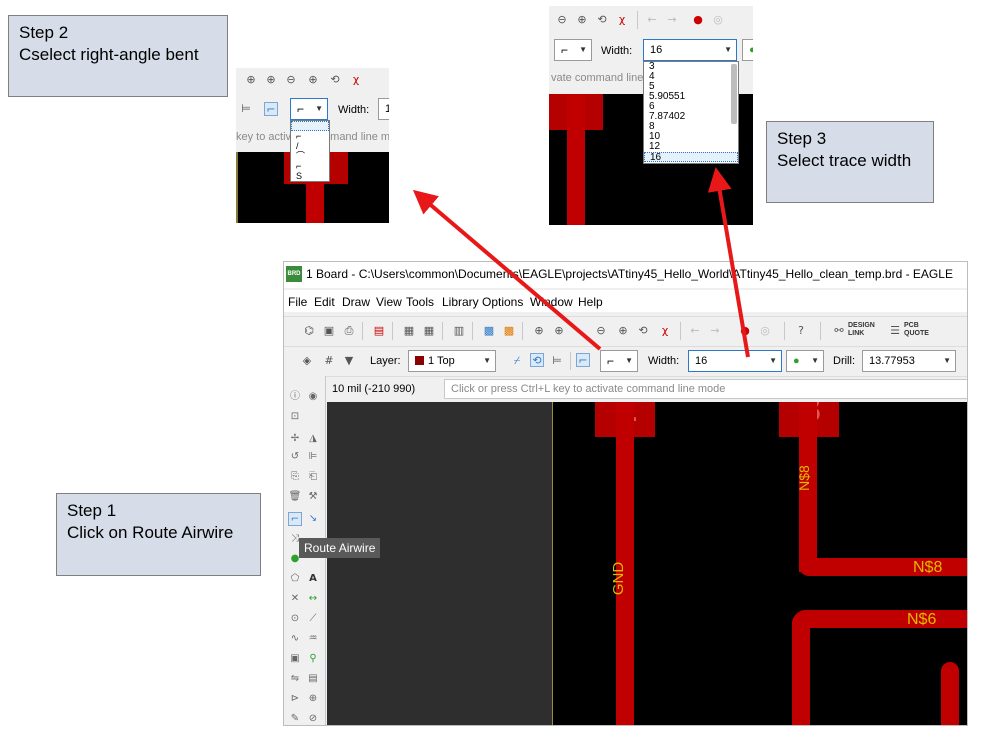 The image size is (982, 739). What do you see at coordinates (507, 270) in the screenshot?
I see `arrow-to-step2` at bounding box center [507, 270].